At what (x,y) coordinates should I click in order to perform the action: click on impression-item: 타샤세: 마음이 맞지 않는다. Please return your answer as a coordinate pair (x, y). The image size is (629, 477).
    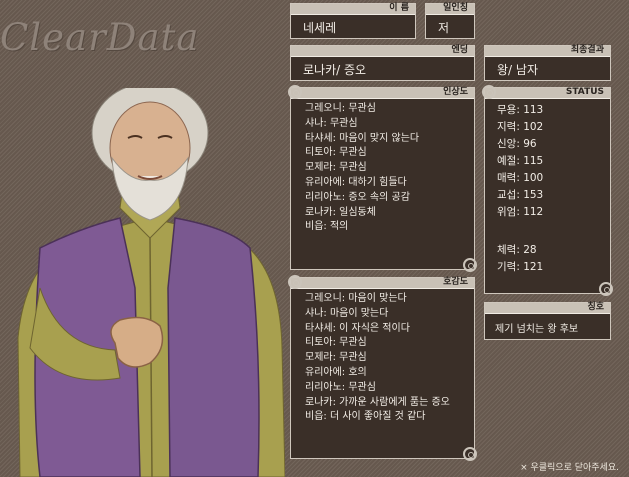
    Looking at the image, I should click on (362, 138).